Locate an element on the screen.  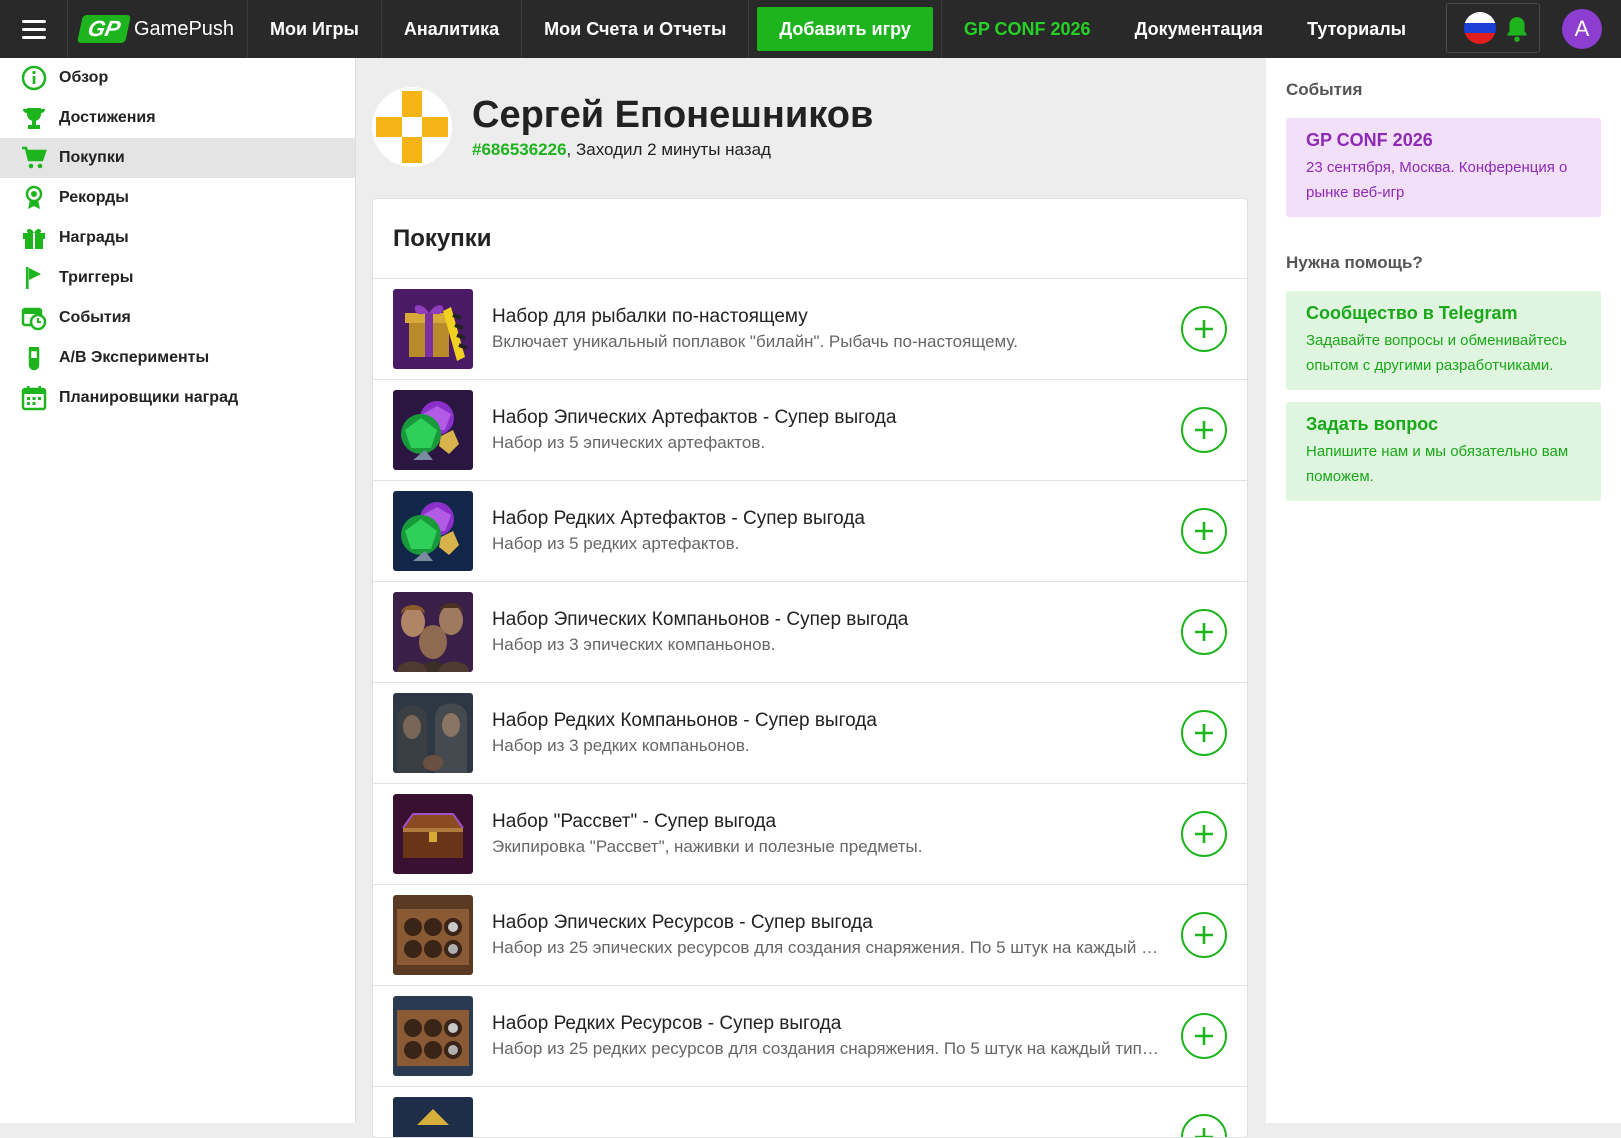
player-id-link: #686536226 is located at coordinates (519, 149).